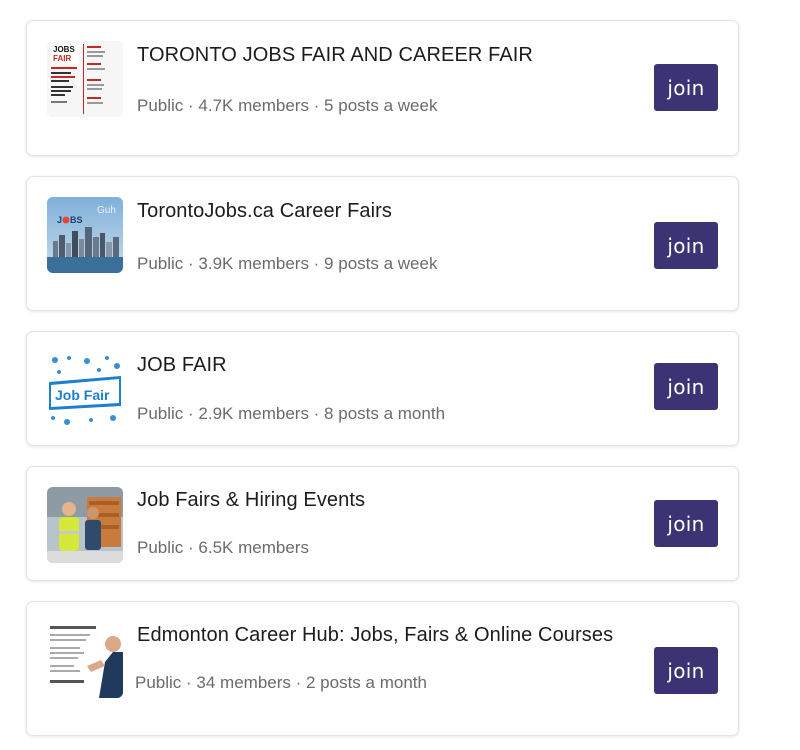 This screenshot has width=800, height=750. What do you see at coordinates (85, 79) in the screenshot?
I see `jobs-fair-poster-icon: JOBS FAIR` at bounding box center [85, 79].